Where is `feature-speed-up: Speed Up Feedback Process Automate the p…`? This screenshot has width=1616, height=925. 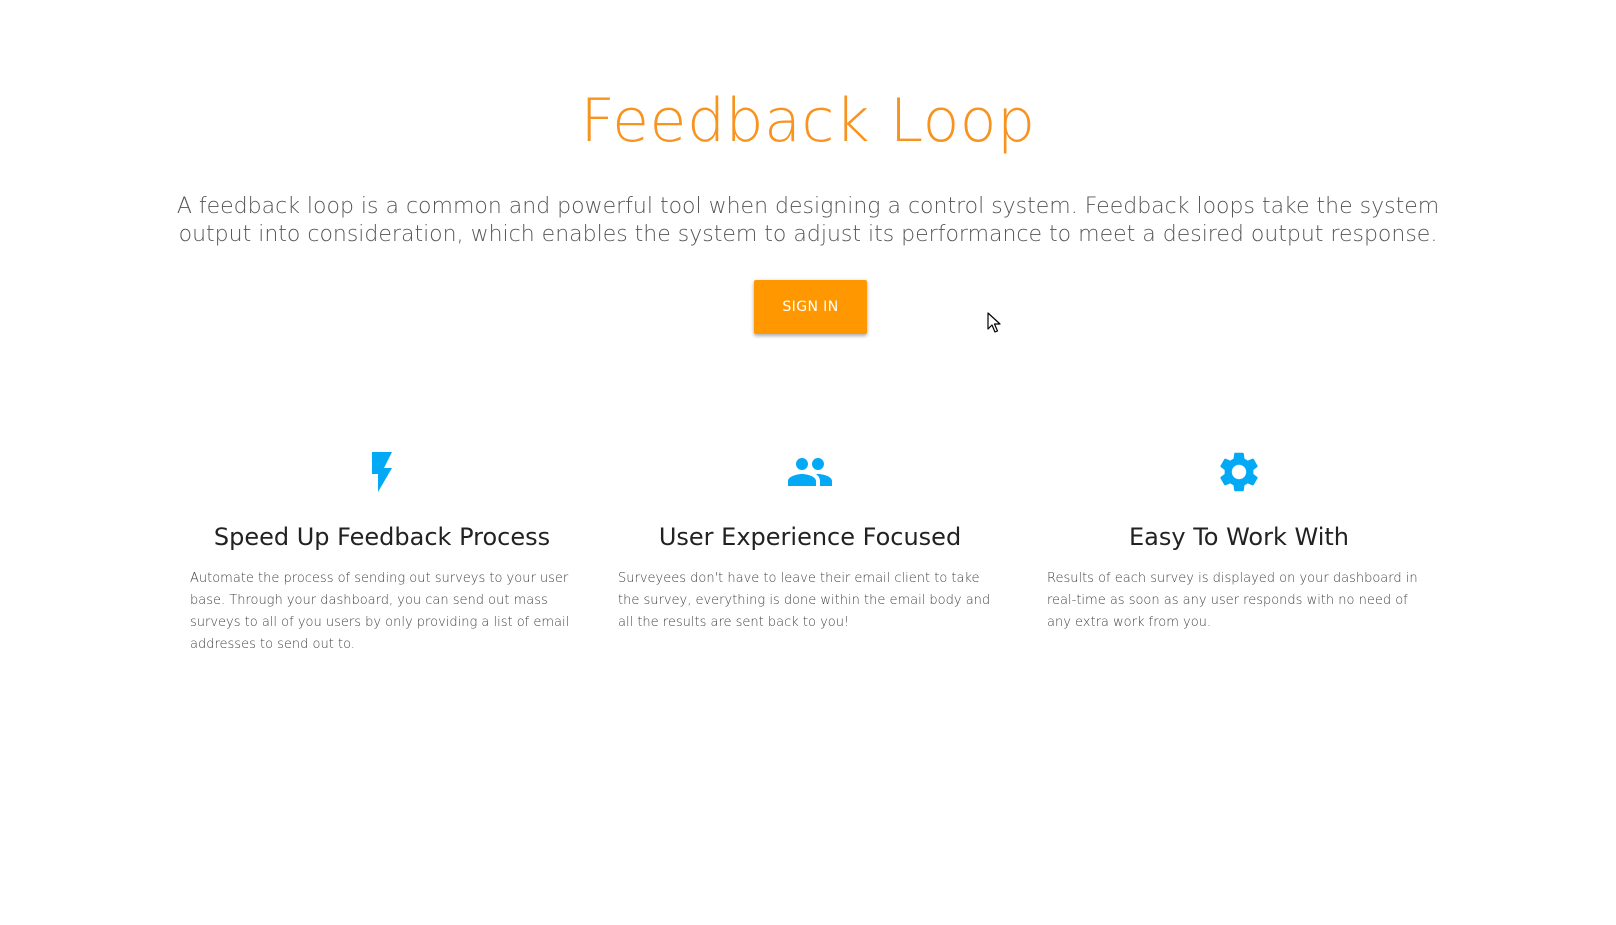
feature-speed-up: Speed Up Feedback Process Automate the p… is located at coordinates (382, 552).